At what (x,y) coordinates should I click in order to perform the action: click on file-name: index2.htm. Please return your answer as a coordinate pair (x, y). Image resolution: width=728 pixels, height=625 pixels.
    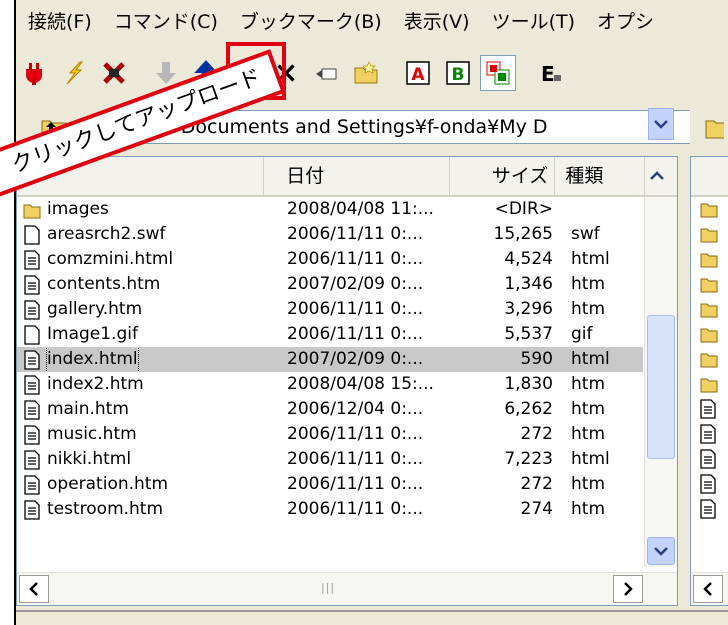
    Looking at the image, I should click on (95, 384).